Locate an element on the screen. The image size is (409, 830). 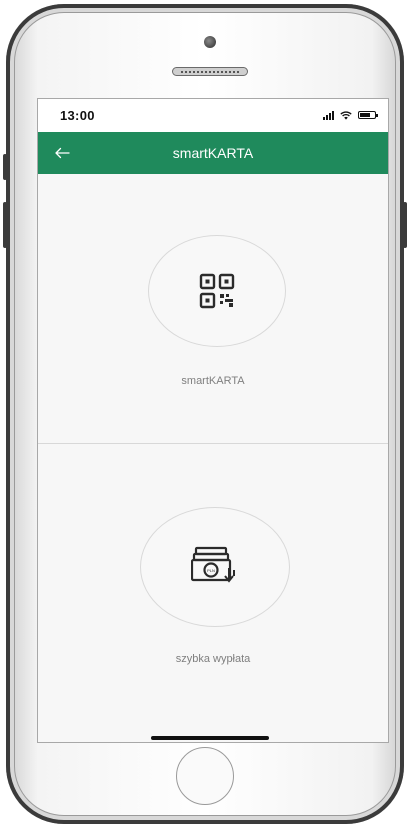
front-camera is located at coordinates (210, 42).